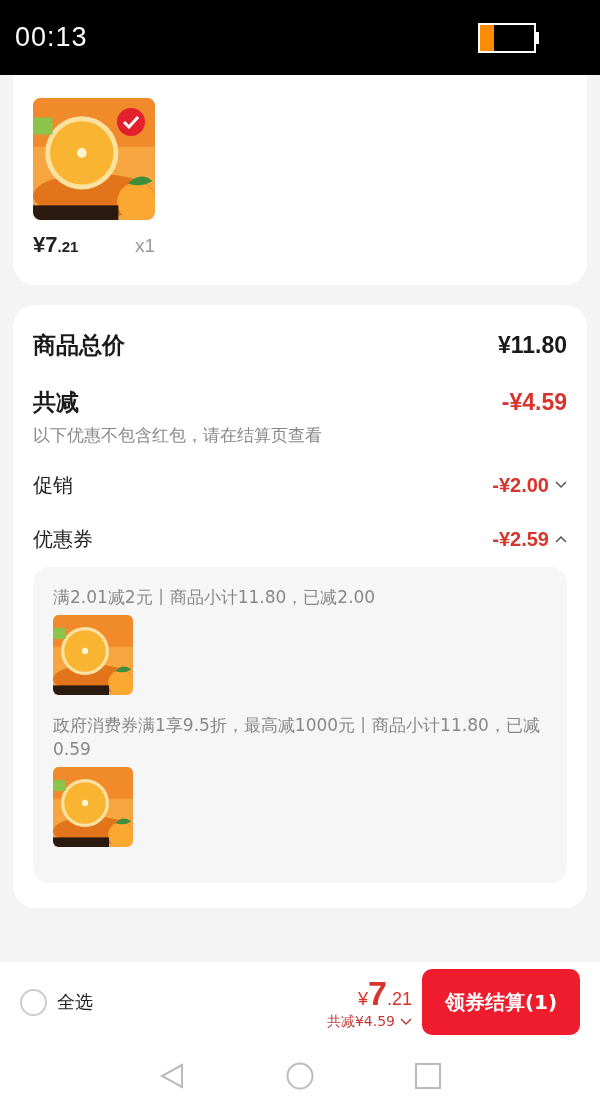 The image size is (600, 1110). What do you see at coordinates (297, 737) in the screenshot?
I see `coupon-description: 政府消费券满1享9.5折，最高减1000元丨商品小计11.80，已减0.59` at bounding box center [297, 737].